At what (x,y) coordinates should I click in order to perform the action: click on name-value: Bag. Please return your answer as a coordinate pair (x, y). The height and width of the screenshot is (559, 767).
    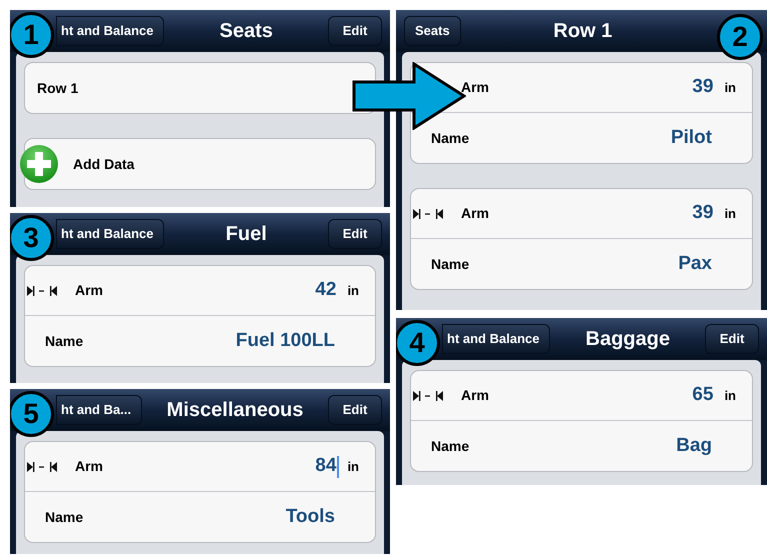
    Looking at the image, I should click on (694, 446).